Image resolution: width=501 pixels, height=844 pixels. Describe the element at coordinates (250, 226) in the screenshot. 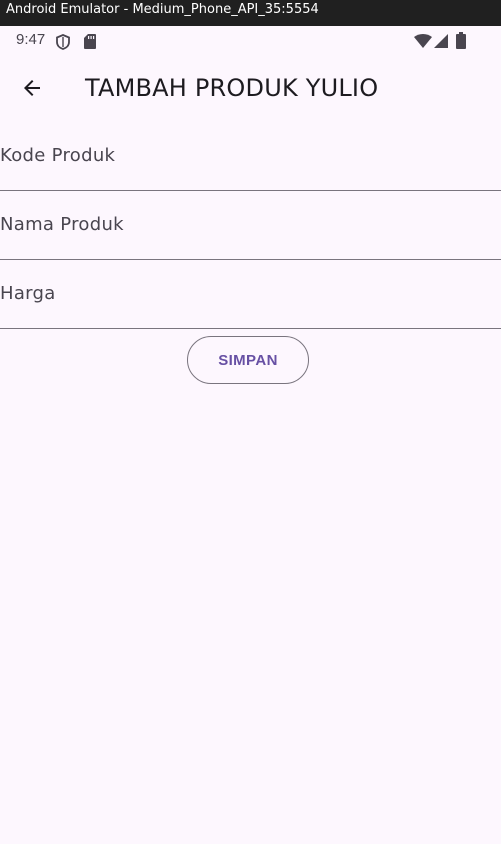

I see `nama-produk-field: Nama Produk` at that location.